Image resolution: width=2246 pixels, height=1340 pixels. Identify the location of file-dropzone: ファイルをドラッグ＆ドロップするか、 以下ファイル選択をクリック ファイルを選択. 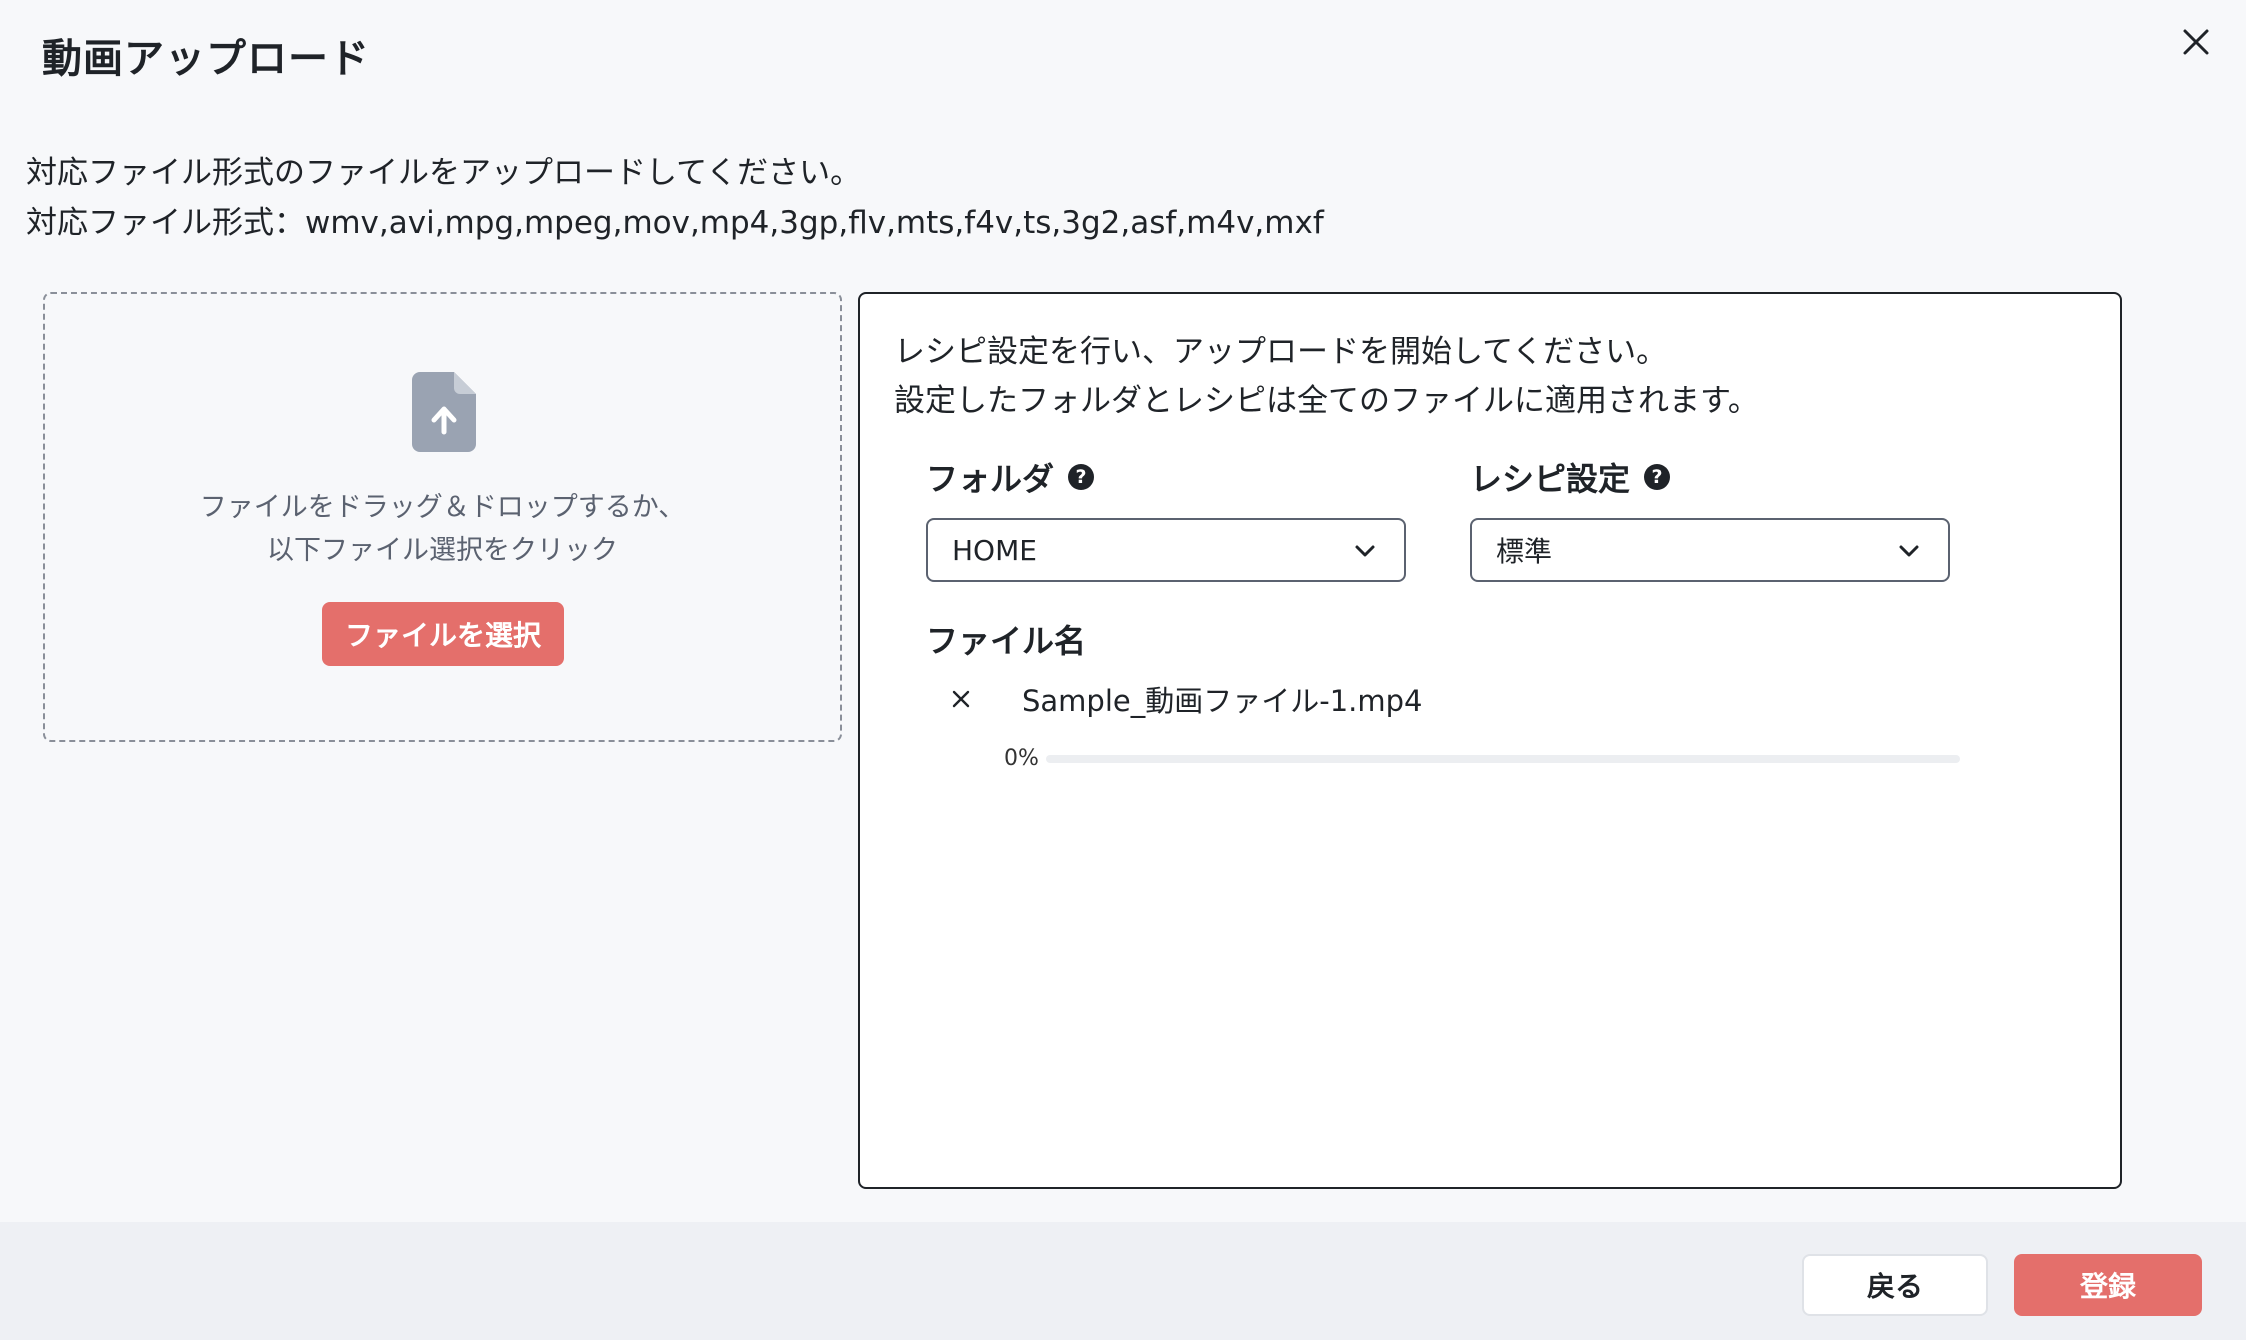
(442, 517).